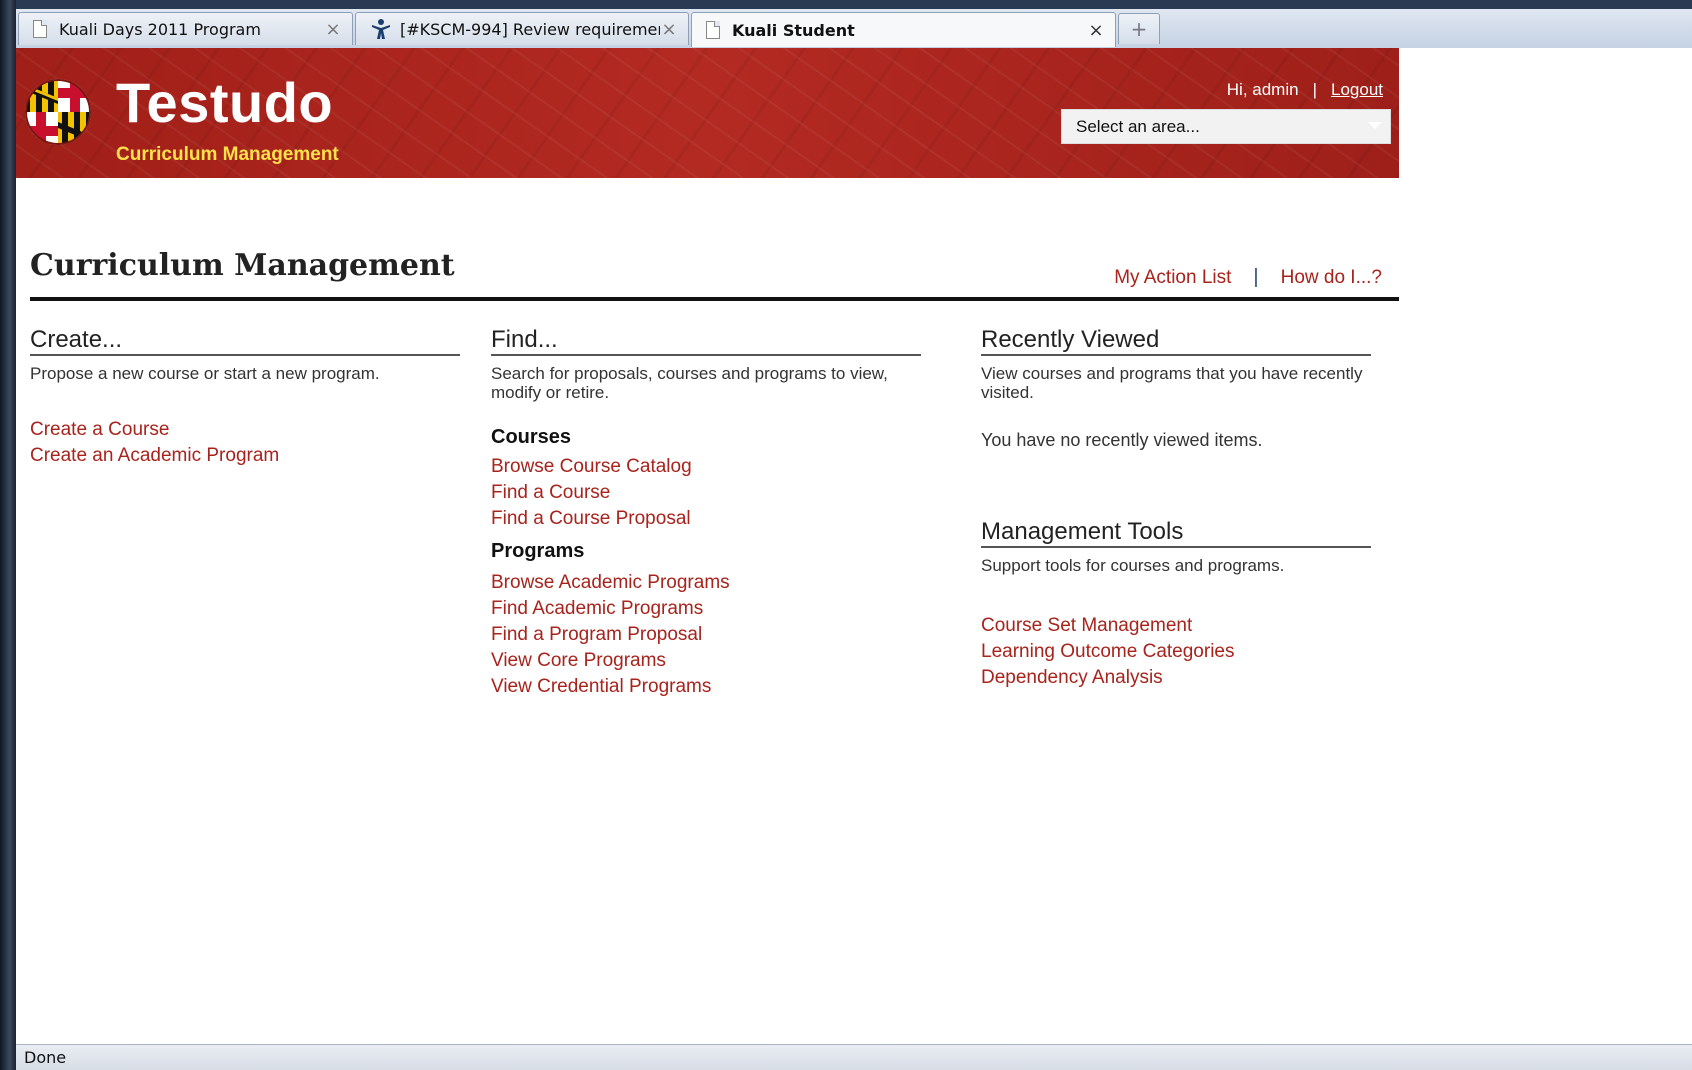 This screenshot has height=1070, width=1692. What do you see at coordinates (227, 154) in the screenshot?
I see `app-subtitle: Curriculum Management` at bounding box center [227, 154].